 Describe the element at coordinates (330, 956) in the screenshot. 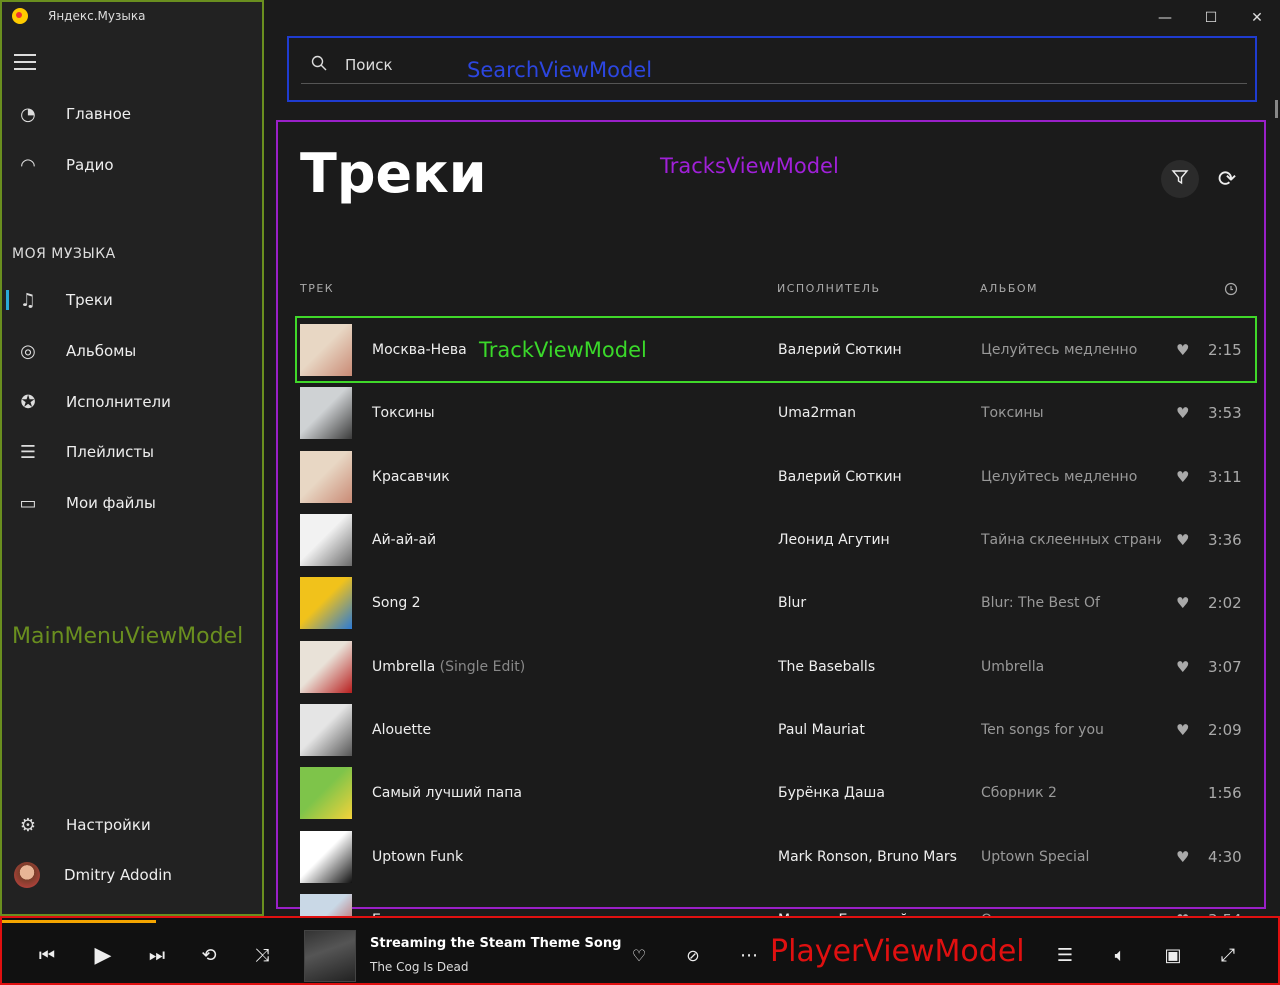

I see `now-playing-cover` at that location.